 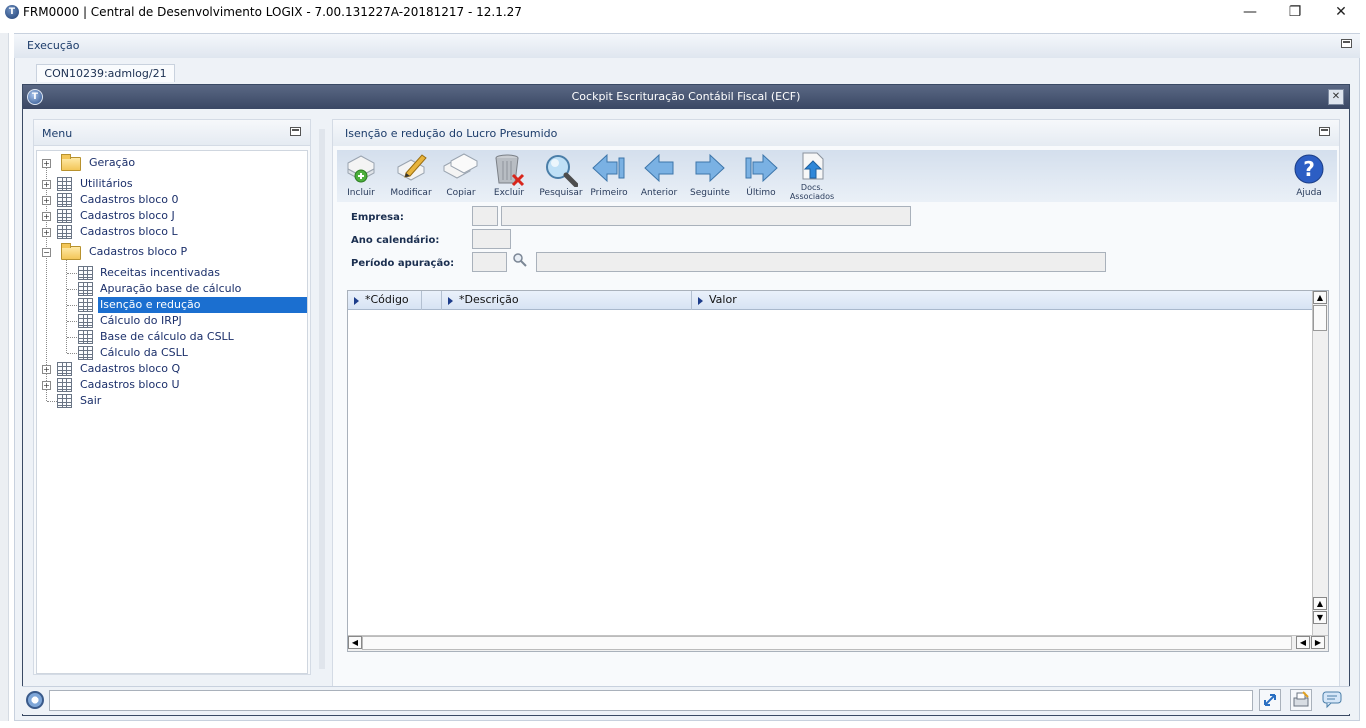 I want to click on scroll-right-button: ▶, so click(x=1318, y=642).